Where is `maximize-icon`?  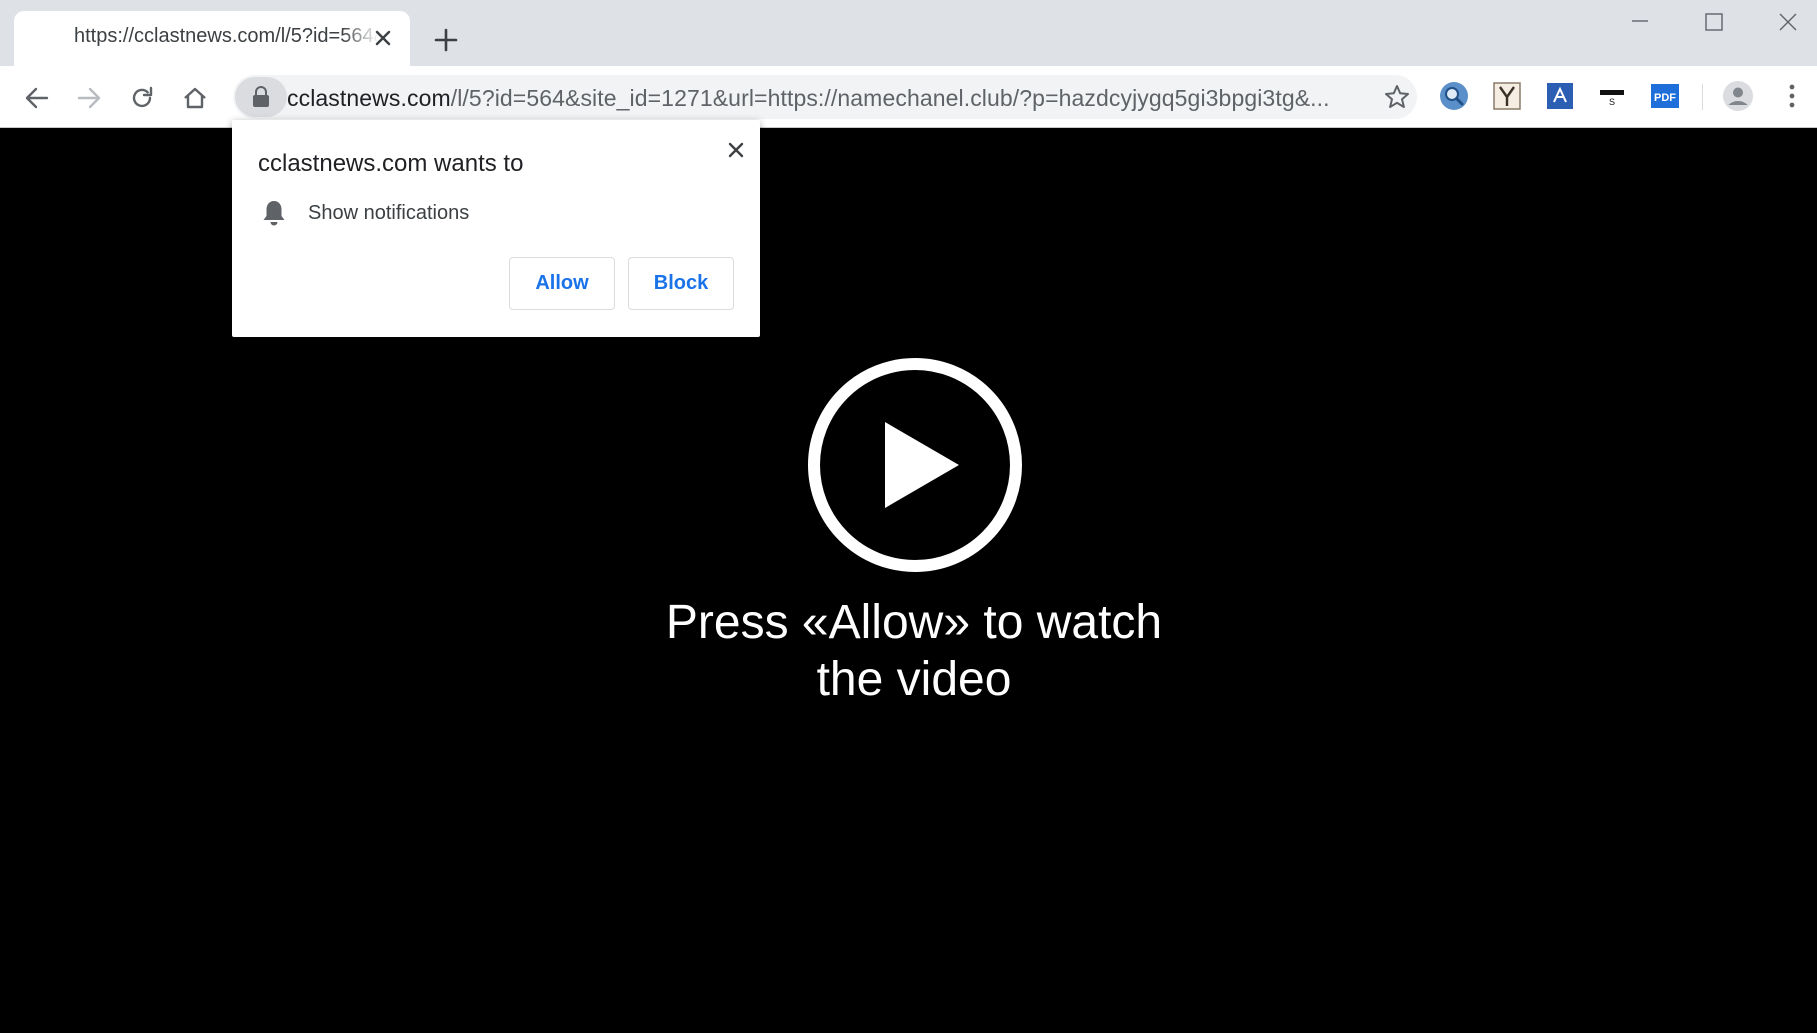 maximize-icon is located at coordinates (1714, 23).